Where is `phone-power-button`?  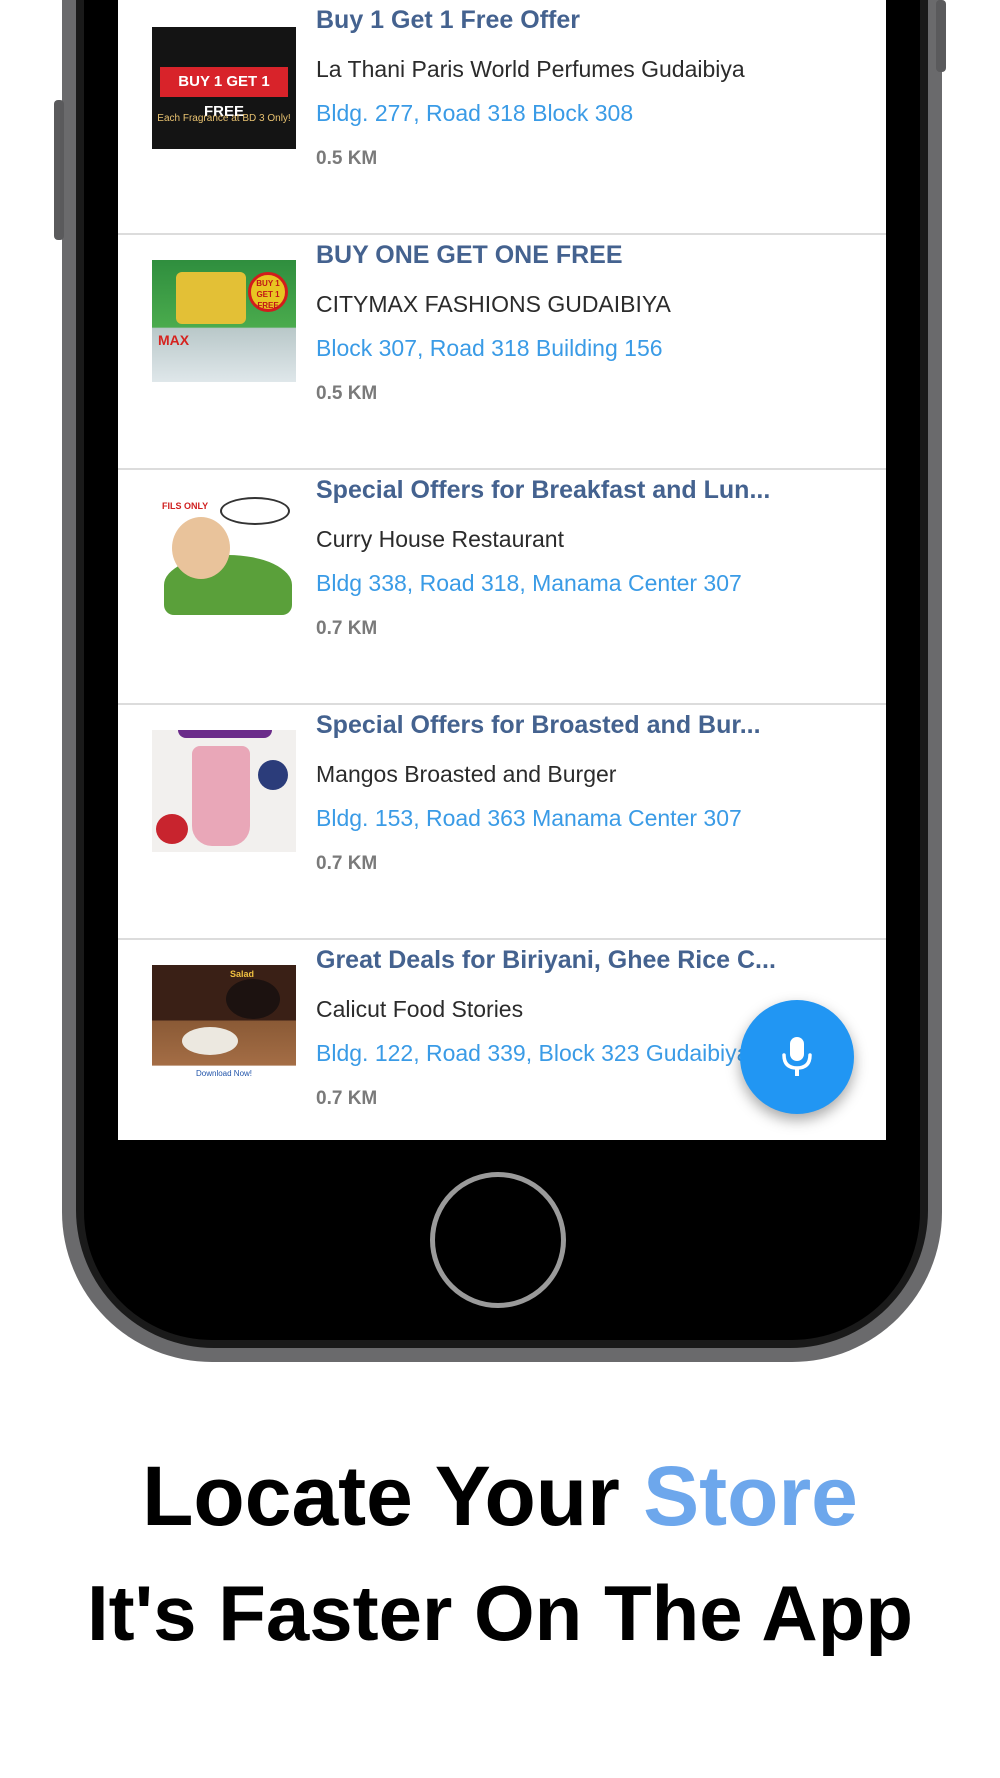 phone-power-button is located at coordinates (941, 36).